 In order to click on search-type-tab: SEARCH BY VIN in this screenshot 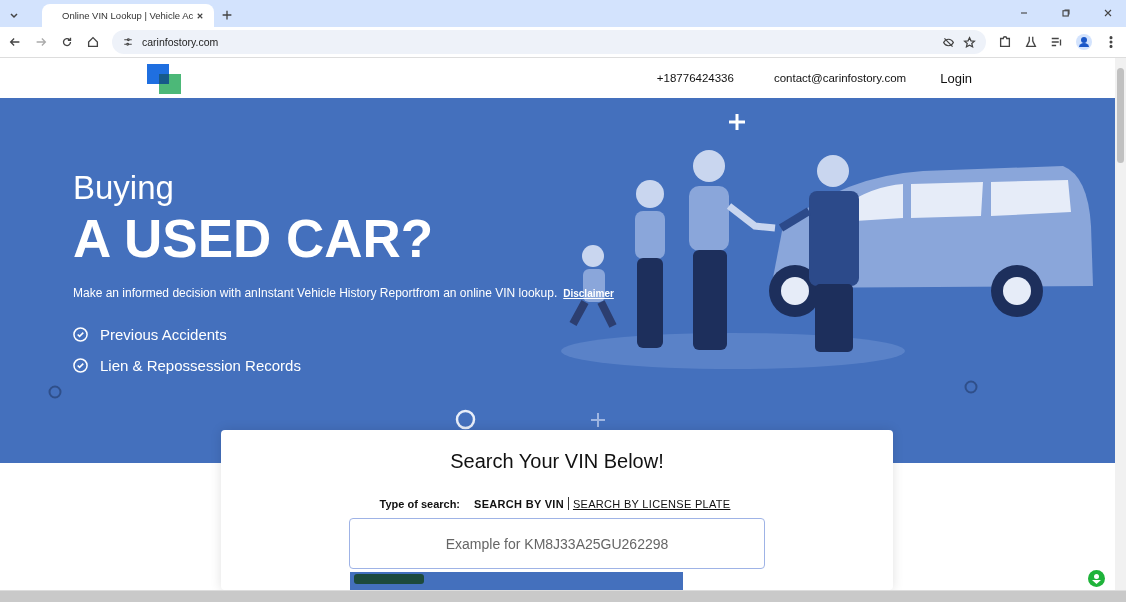, I will do `click(519, 503)`.